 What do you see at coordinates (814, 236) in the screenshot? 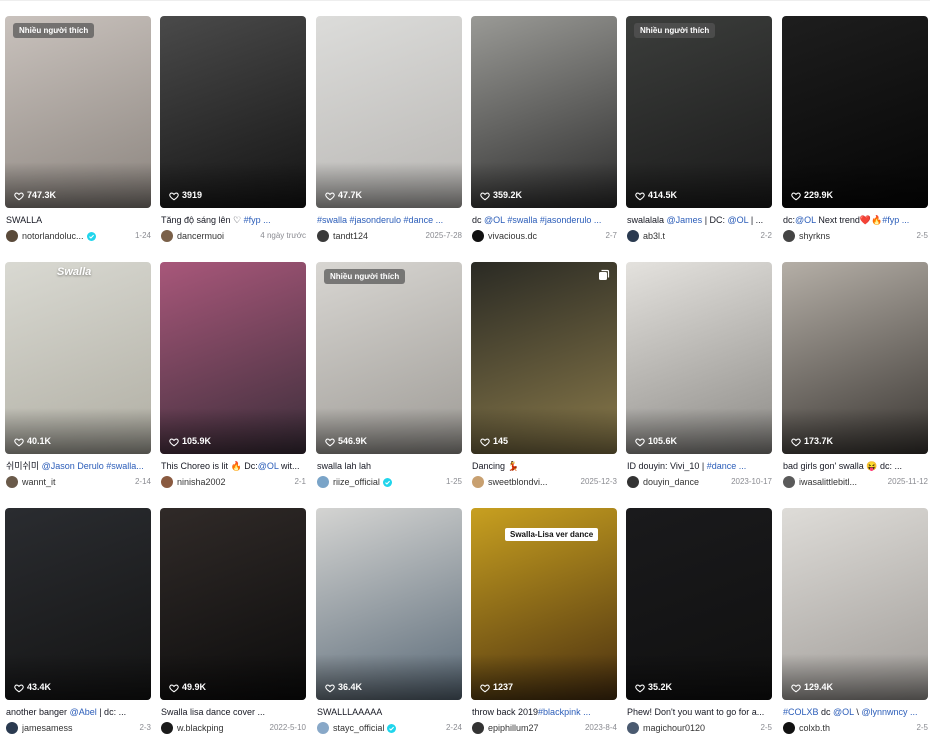
I see `author-username: shyrkns` at bounding box center [814, 236].